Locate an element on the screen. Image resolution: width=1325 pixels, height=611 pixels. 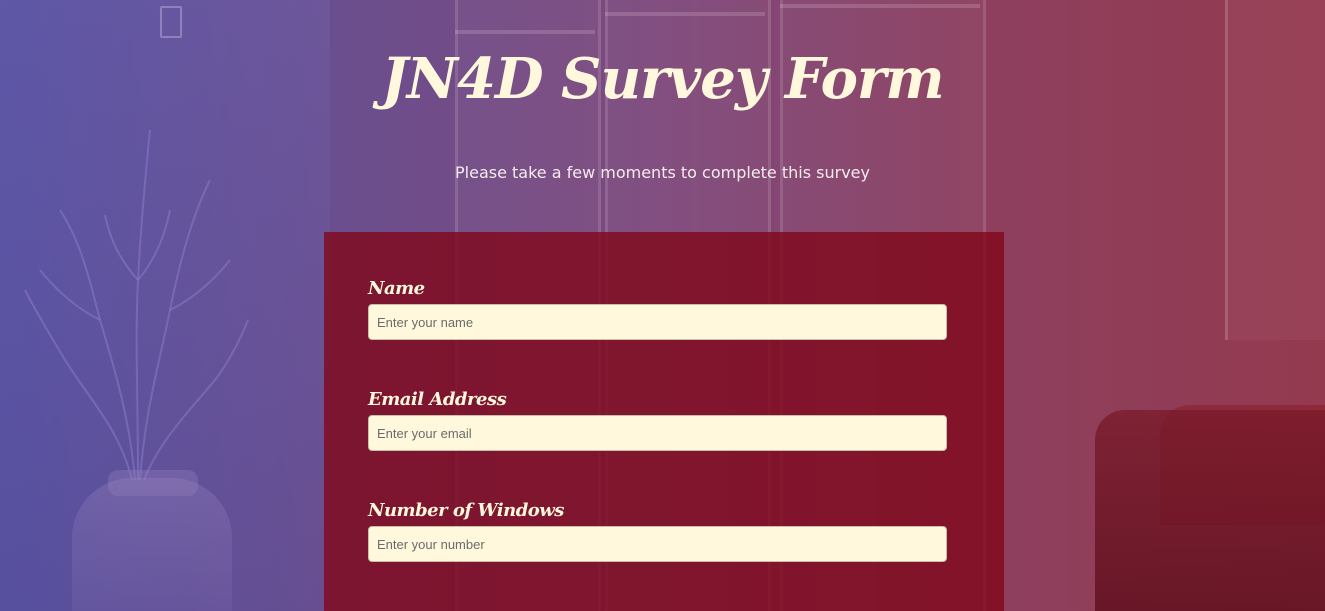
email-input is located at coordinates (657, 433).